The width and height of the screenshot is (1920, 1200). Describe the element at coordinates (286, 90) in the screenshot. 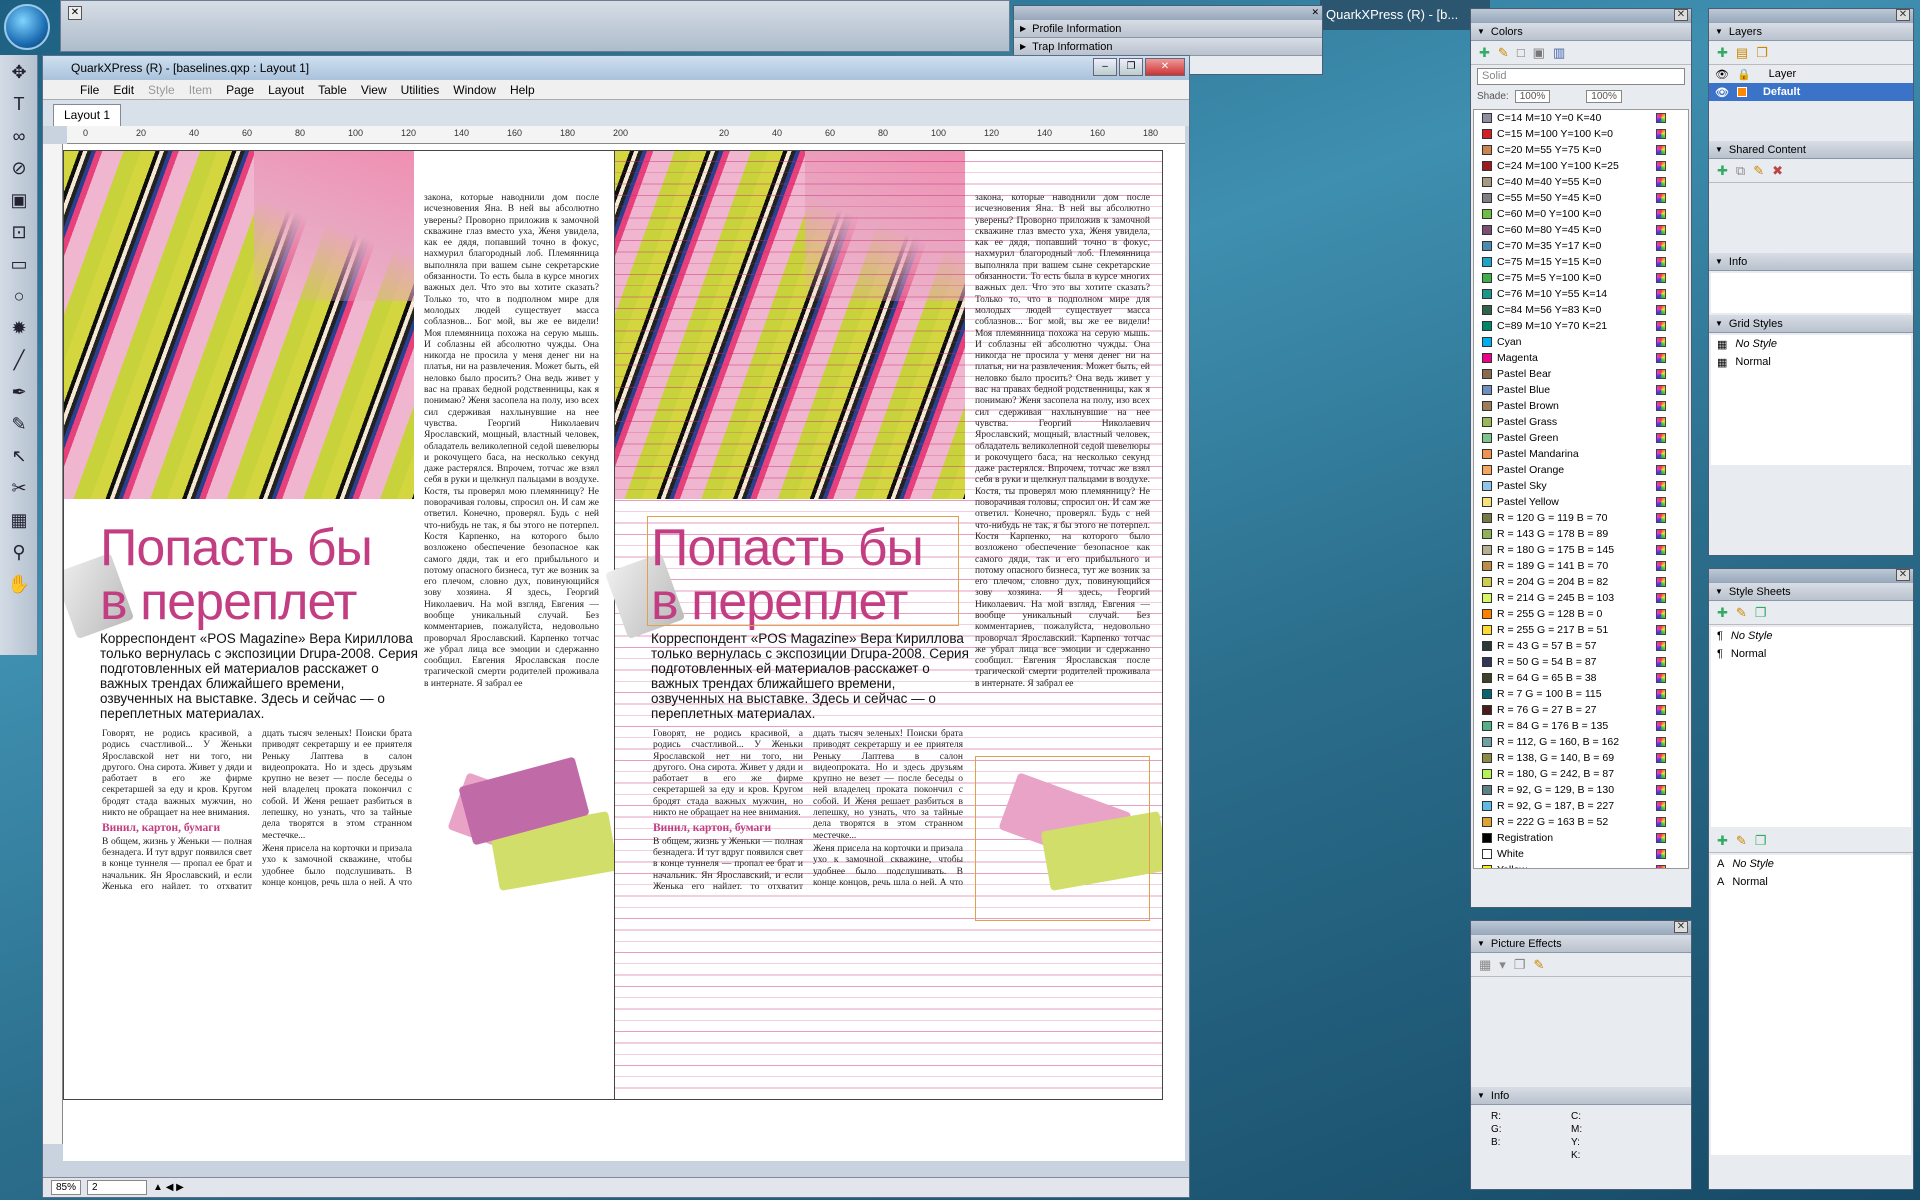

I see `menu-layout: Layout` at that location.